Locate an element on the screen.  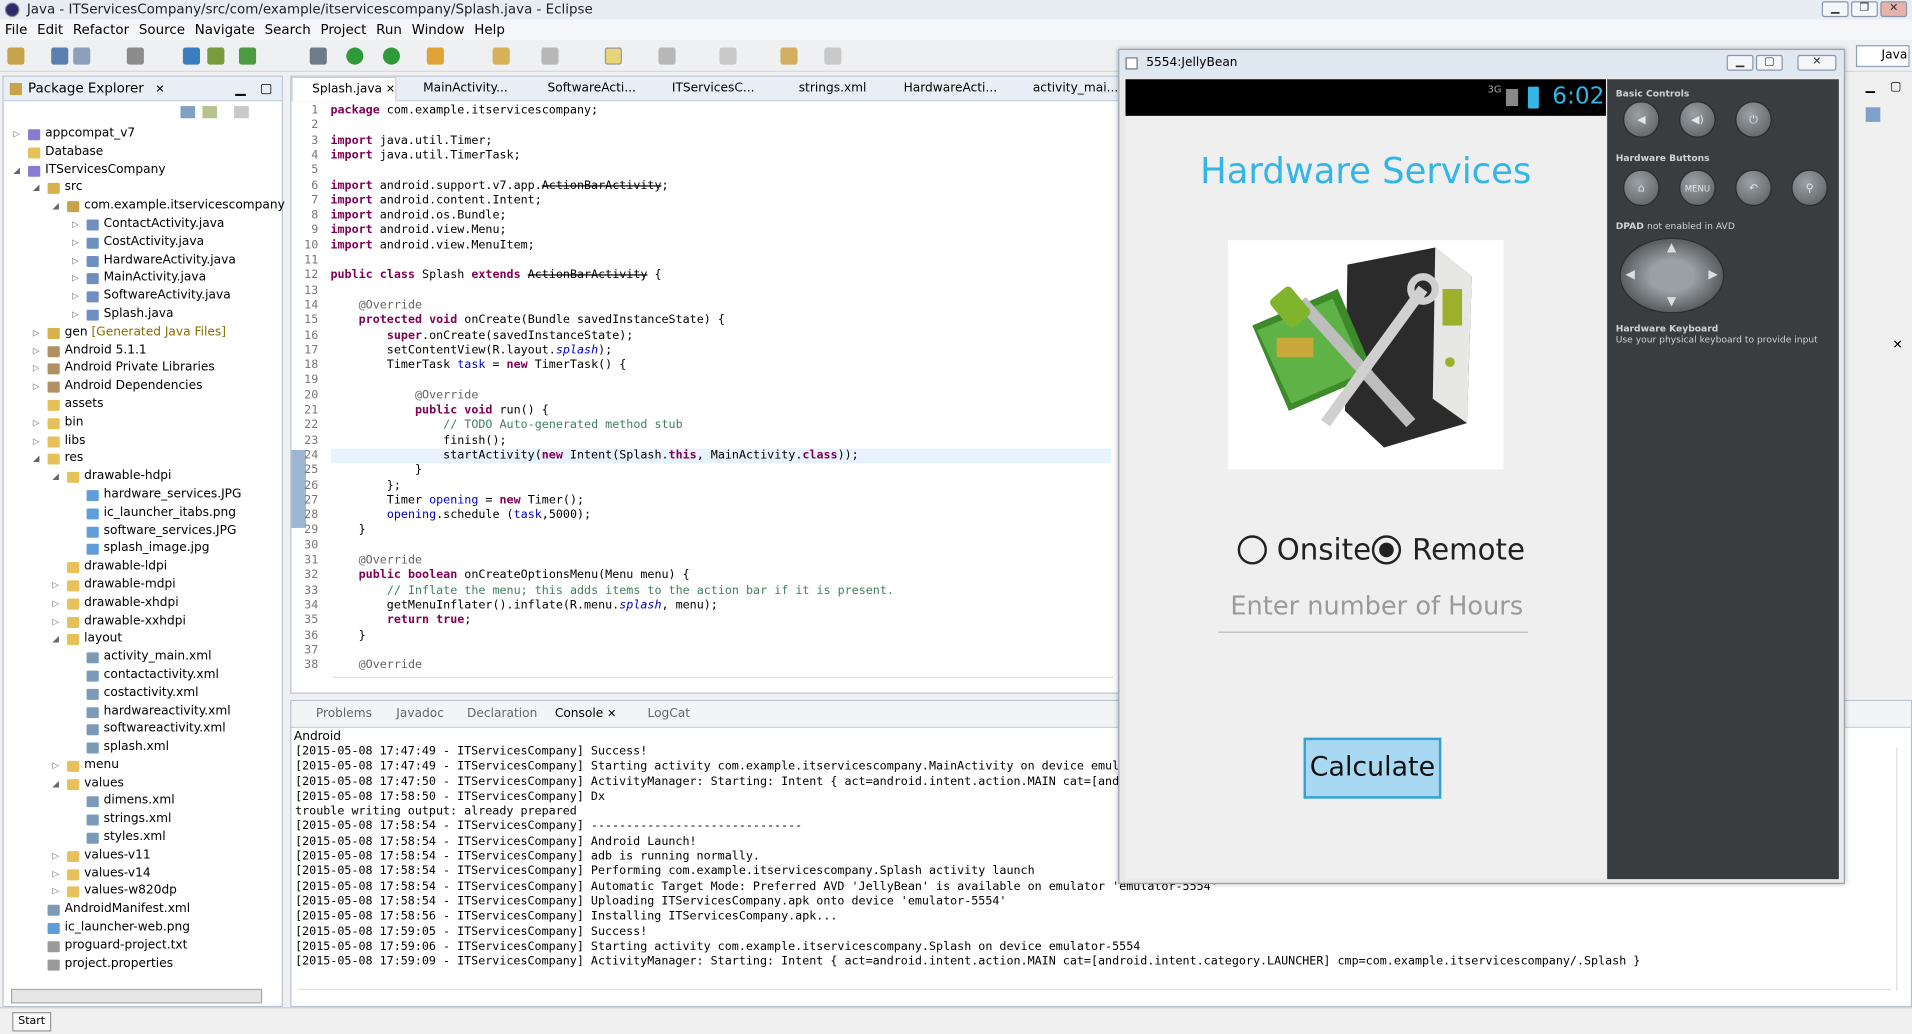
package-explorer-tab: Package Explorer ✕ ▁ ▢ is located at coordinates (142, 89).